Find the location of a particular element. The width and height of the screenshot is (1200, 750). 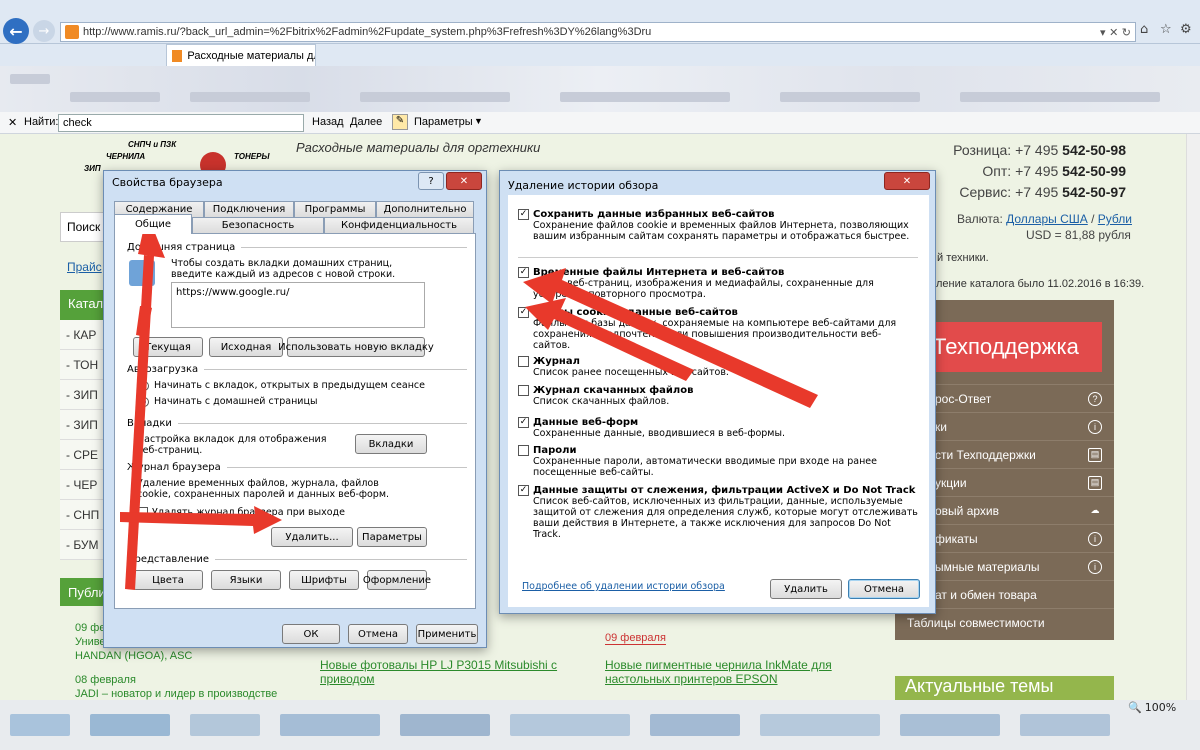

delete-button: Удалить is located at coordinates (806, 589).